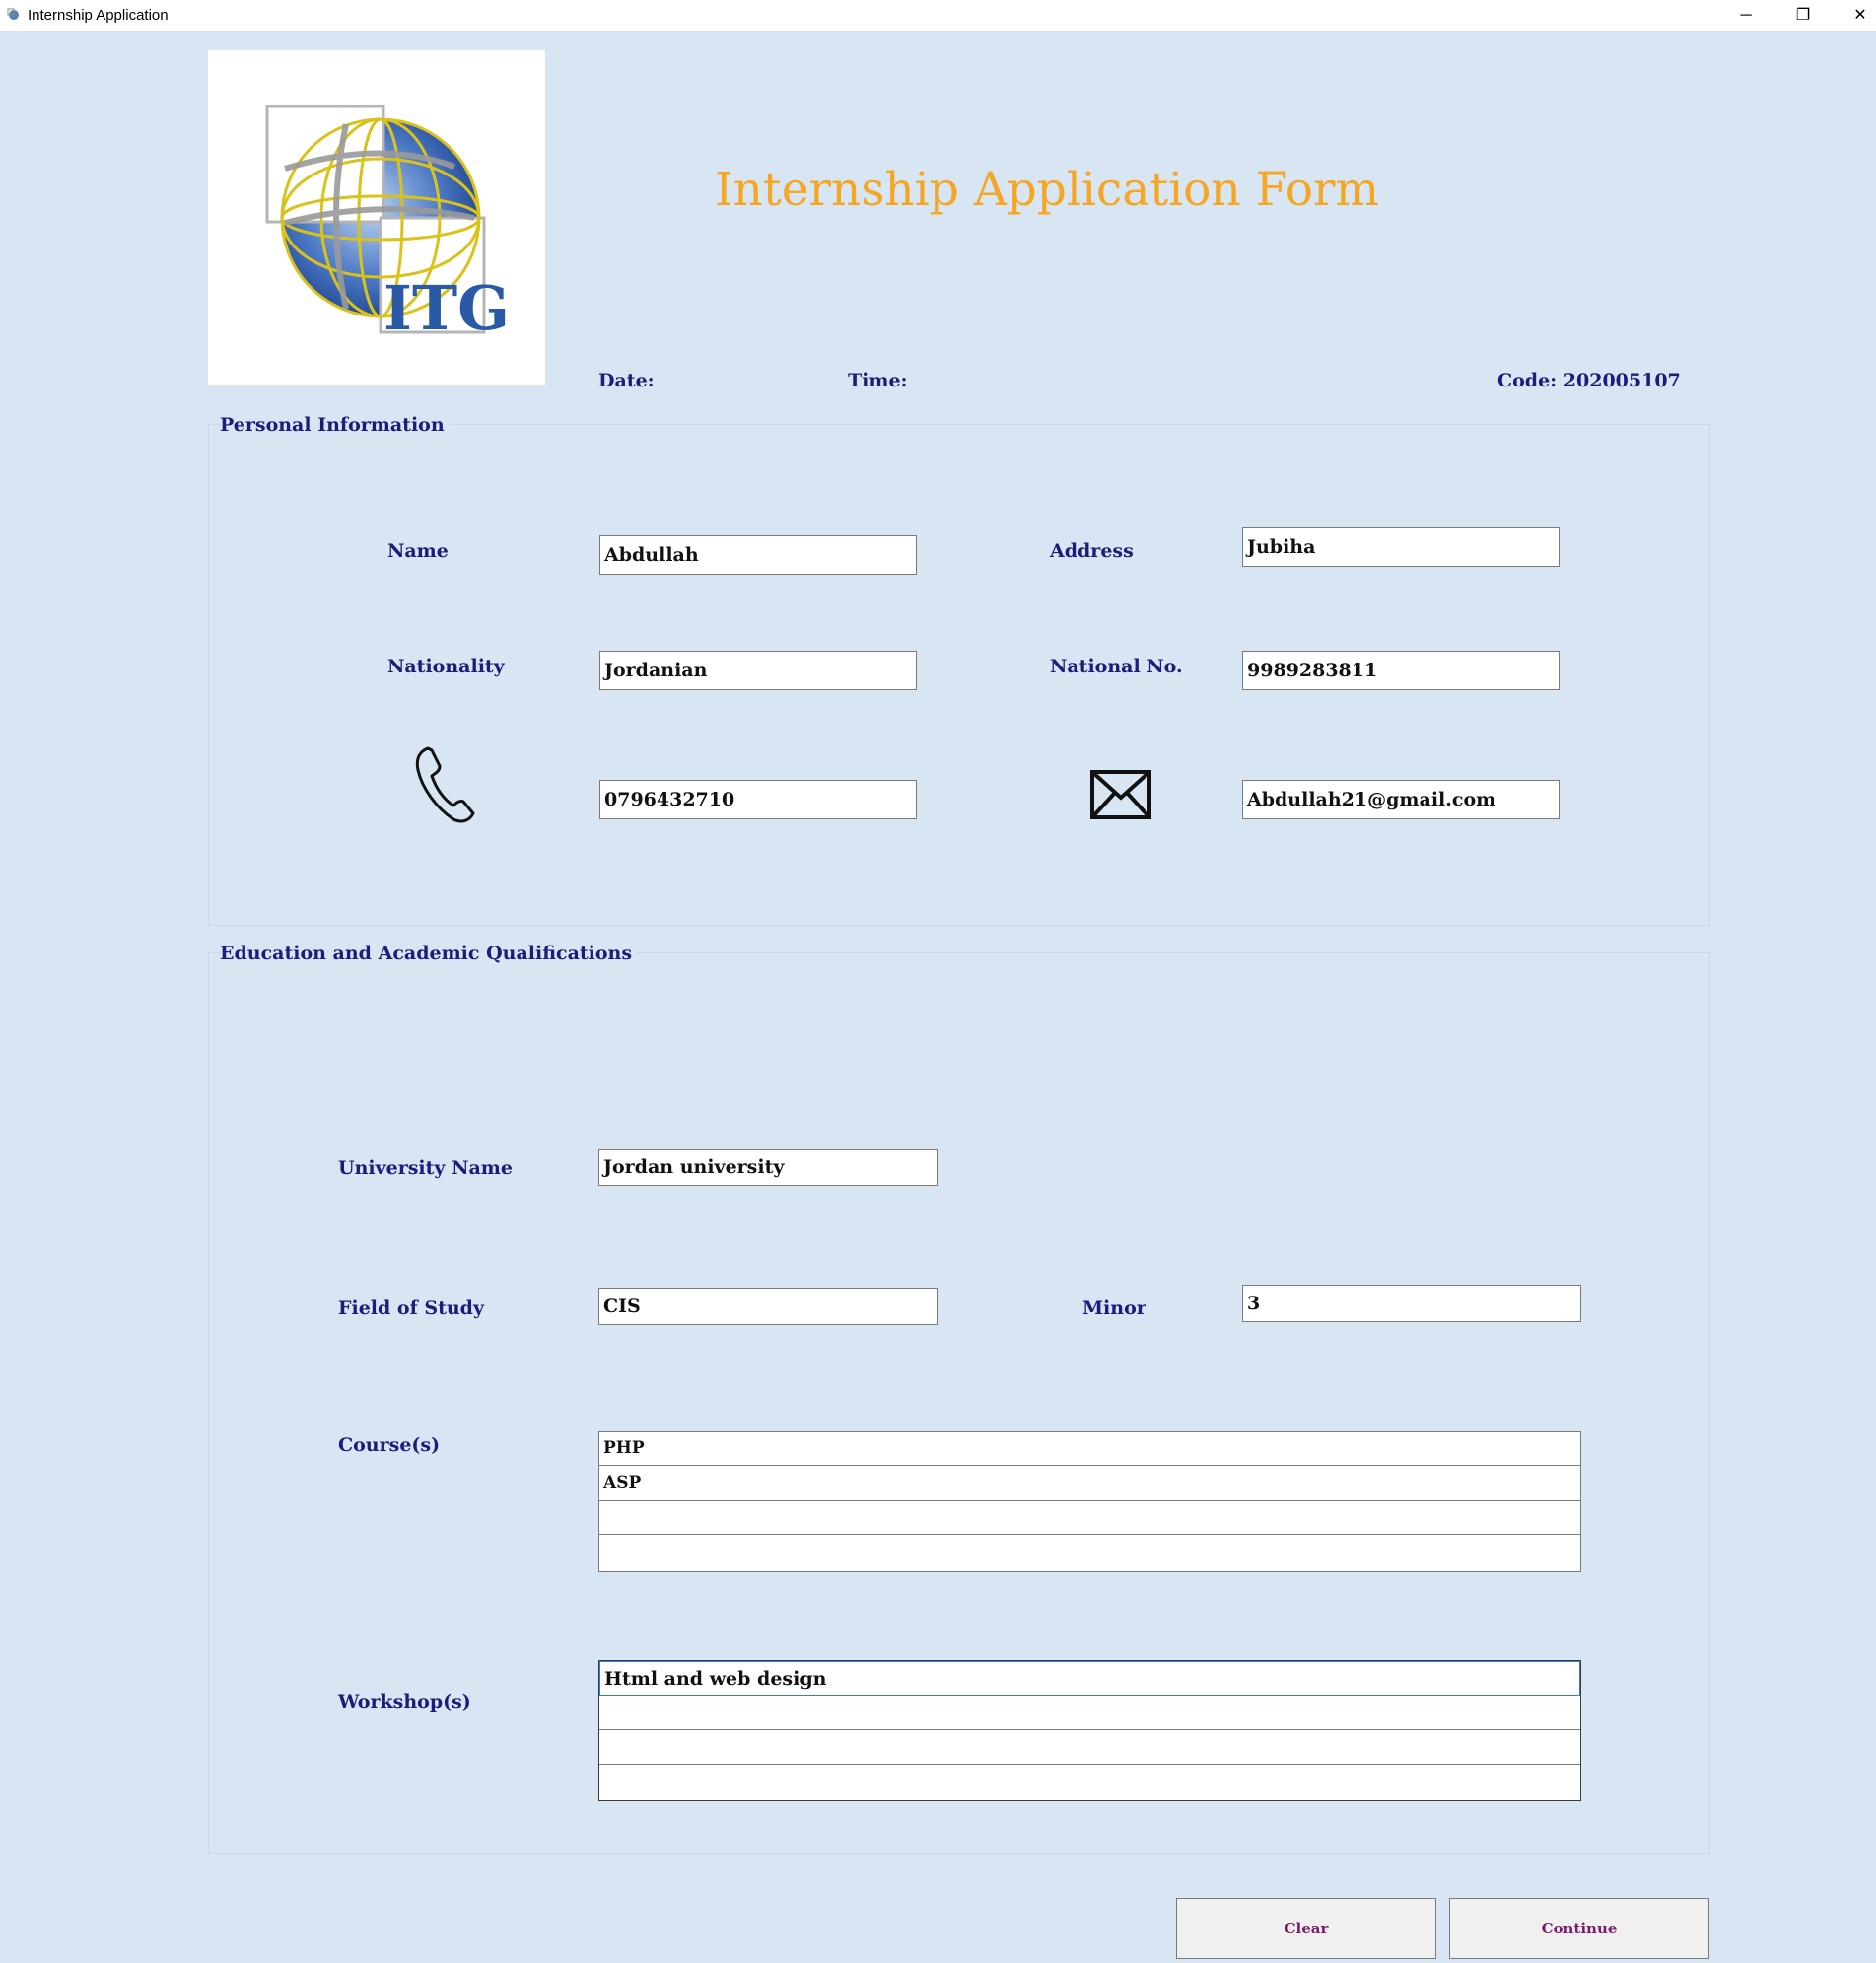  What do you see at coordinates (1803, 15) in the screenshot?
I see `maximize-button: ❐` at bounding box center [1803, 15].